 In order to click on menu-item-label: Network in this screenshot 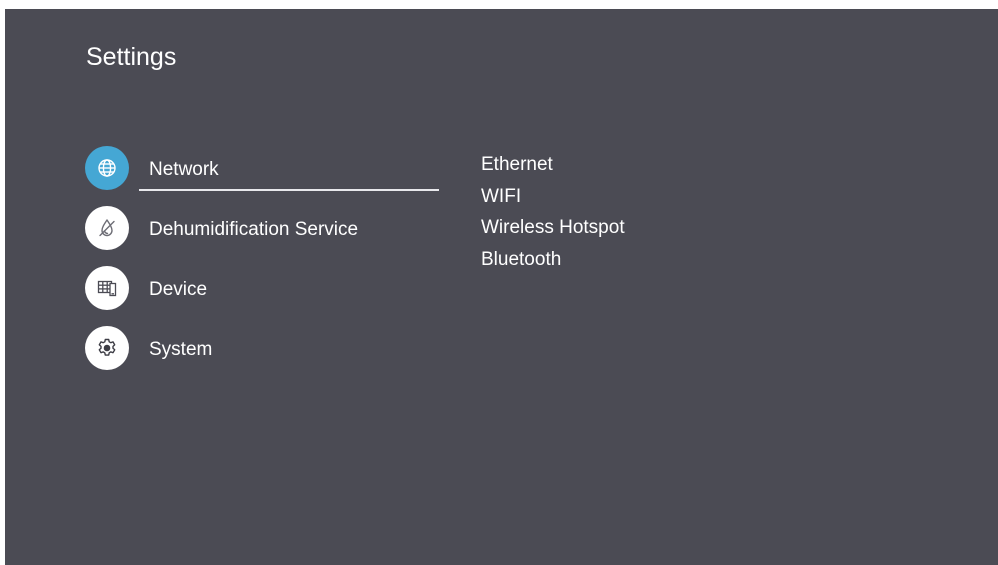, I will do `click(184, 169)`.